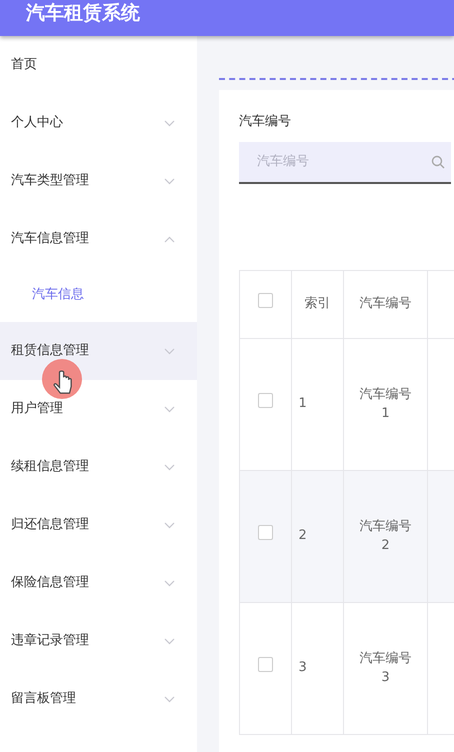 Image resolution: width=454 pixels, height=752 pixels. I want to click on search-input: 汽车编号, so click(343, 162).